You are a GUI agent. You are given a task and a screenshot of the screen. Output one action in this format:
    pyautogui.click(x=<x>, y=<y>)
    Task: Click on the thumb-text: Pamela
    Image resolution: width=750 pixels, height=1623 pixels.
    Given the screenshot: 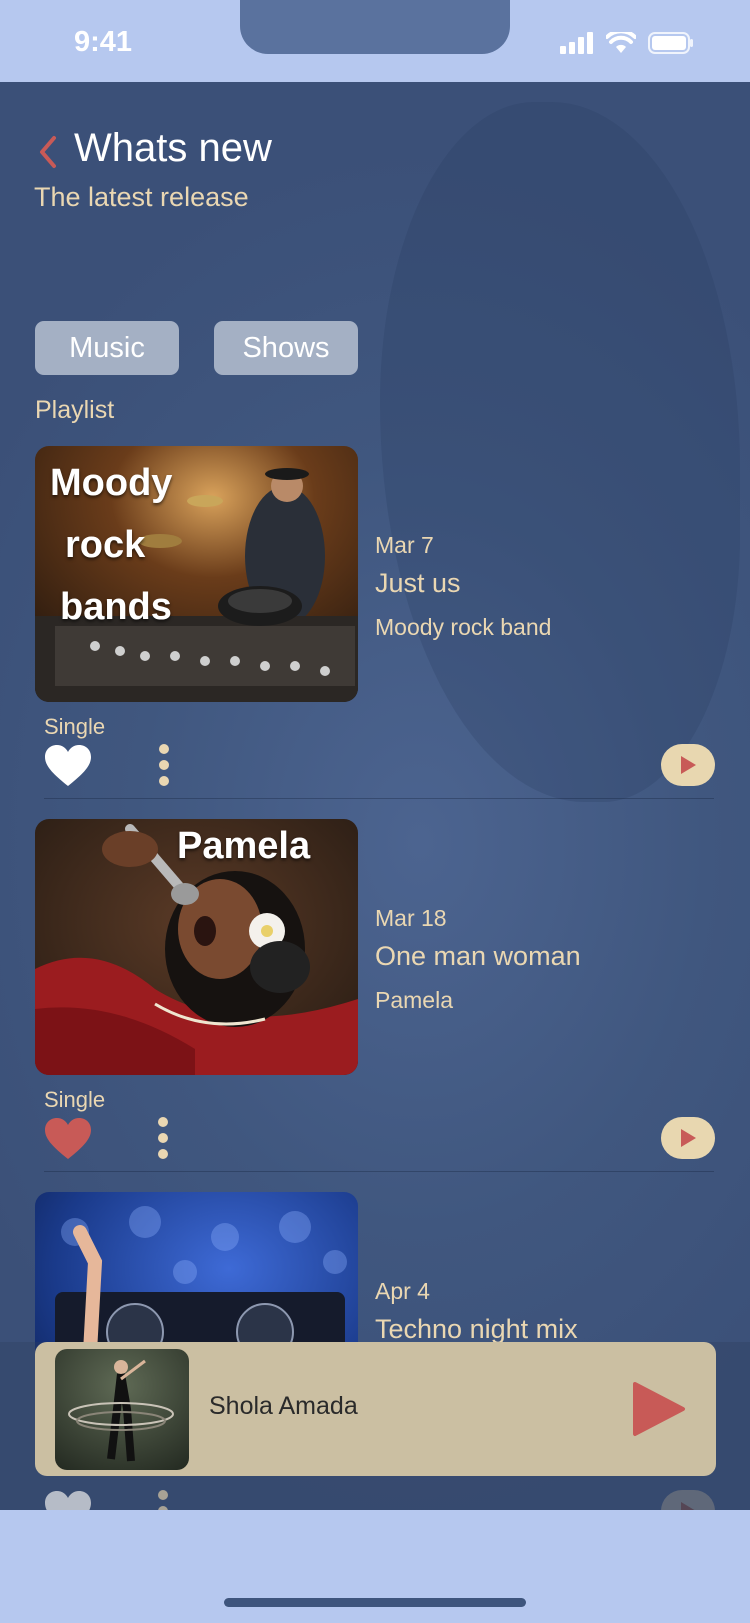 What is the action you would take?
    pyautogui.click(x=244, y=846)
    